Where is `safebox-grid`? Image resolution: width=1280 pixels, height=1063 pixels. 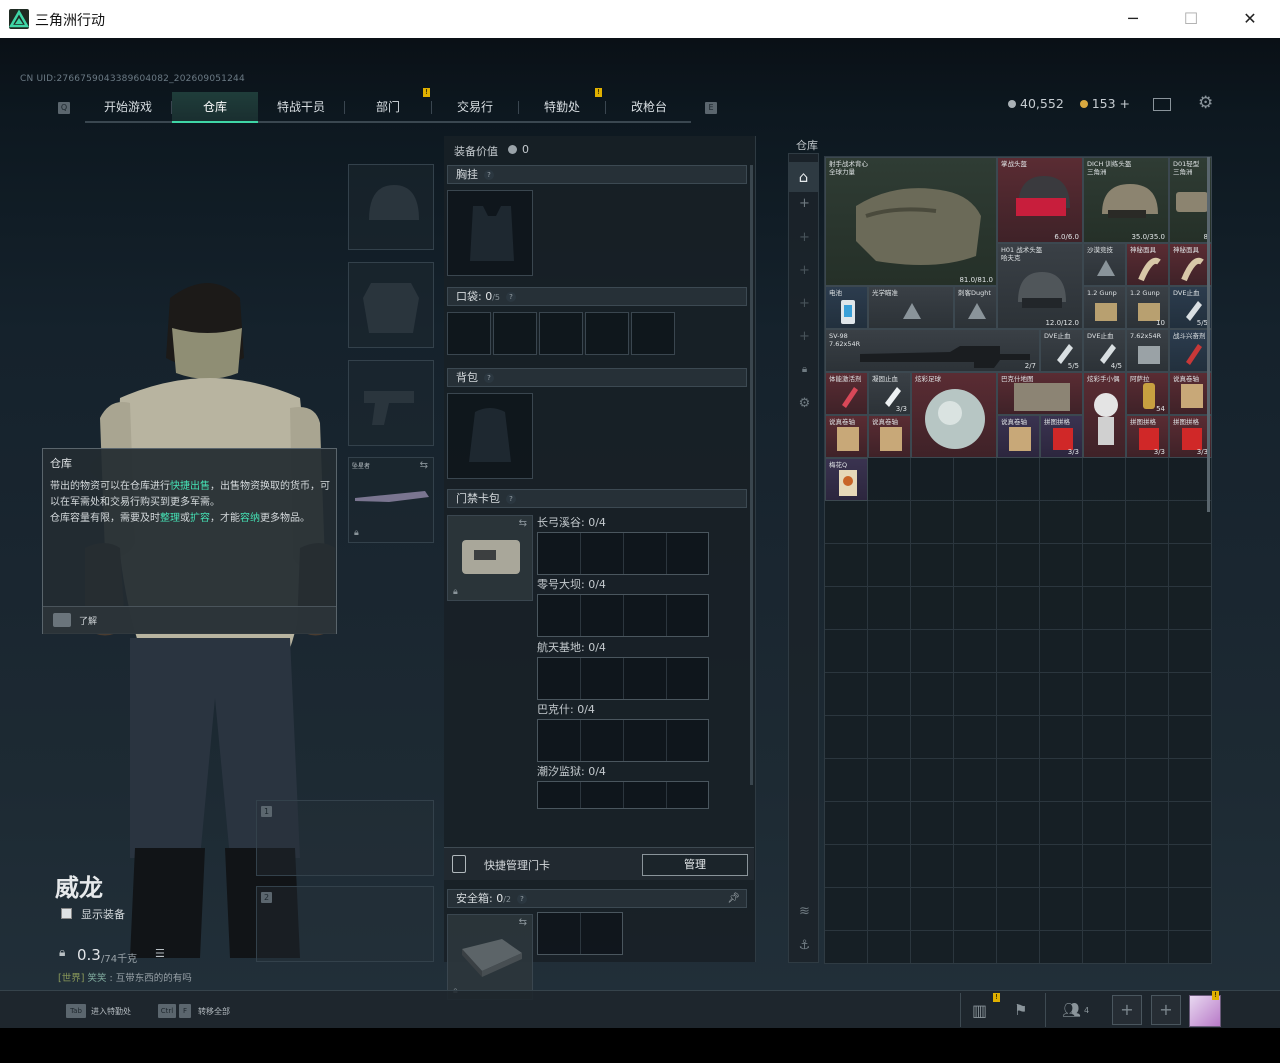 safebox-grid is located at coordinates (580, 933).